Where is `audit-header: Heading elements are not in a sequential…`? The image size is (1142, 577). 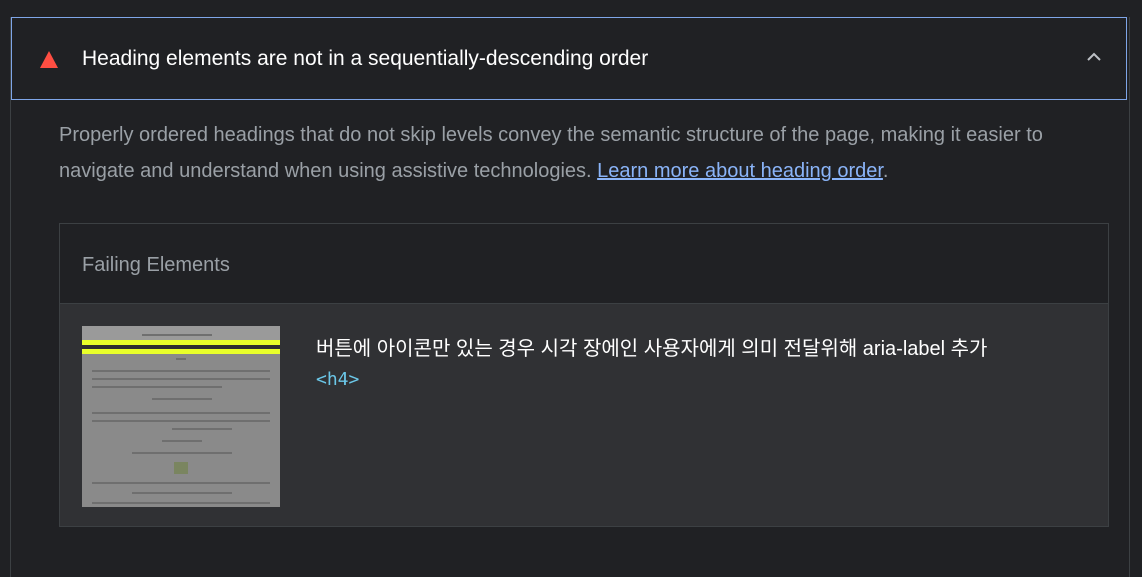 audit-header: Heading elements are not in a sequential… is located at coordinates (569, 58).